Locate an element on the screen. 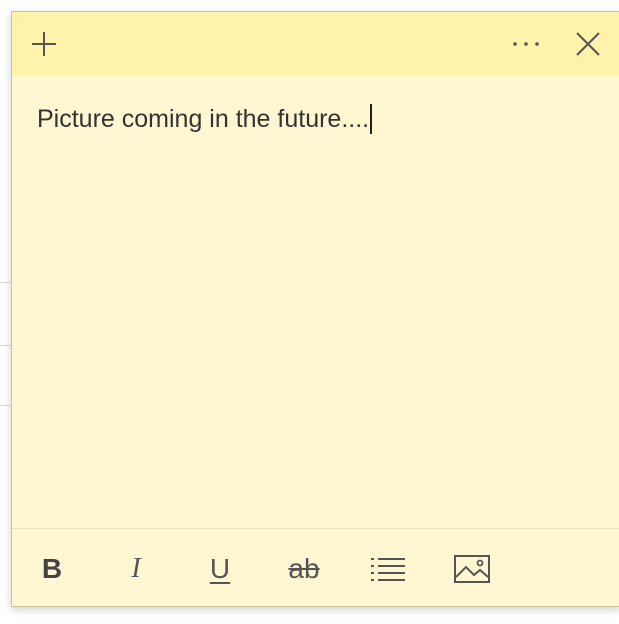  underline-label: U is located at coordinates (220, 568).